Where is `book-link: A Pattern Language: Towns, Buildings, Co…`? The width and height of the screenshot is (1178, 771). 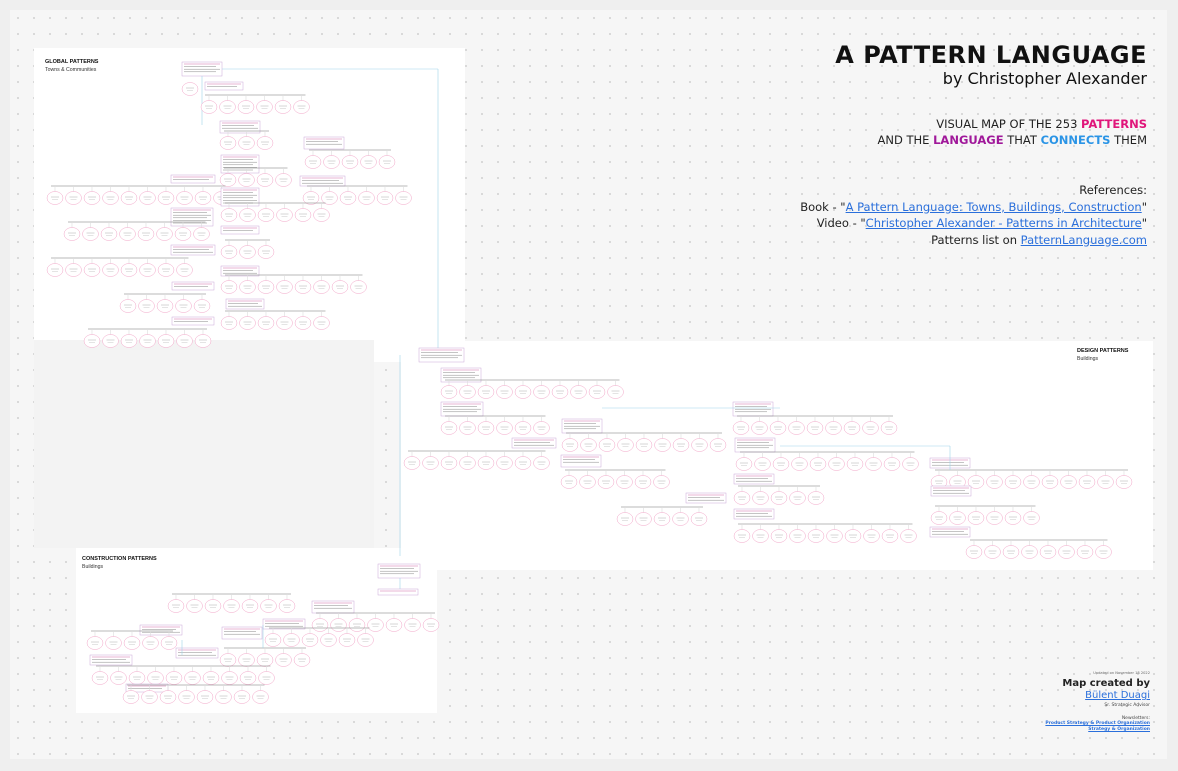
book-link: A Pattern Language: Towns, Buildings, Co… is located at coordinates (994, 207).